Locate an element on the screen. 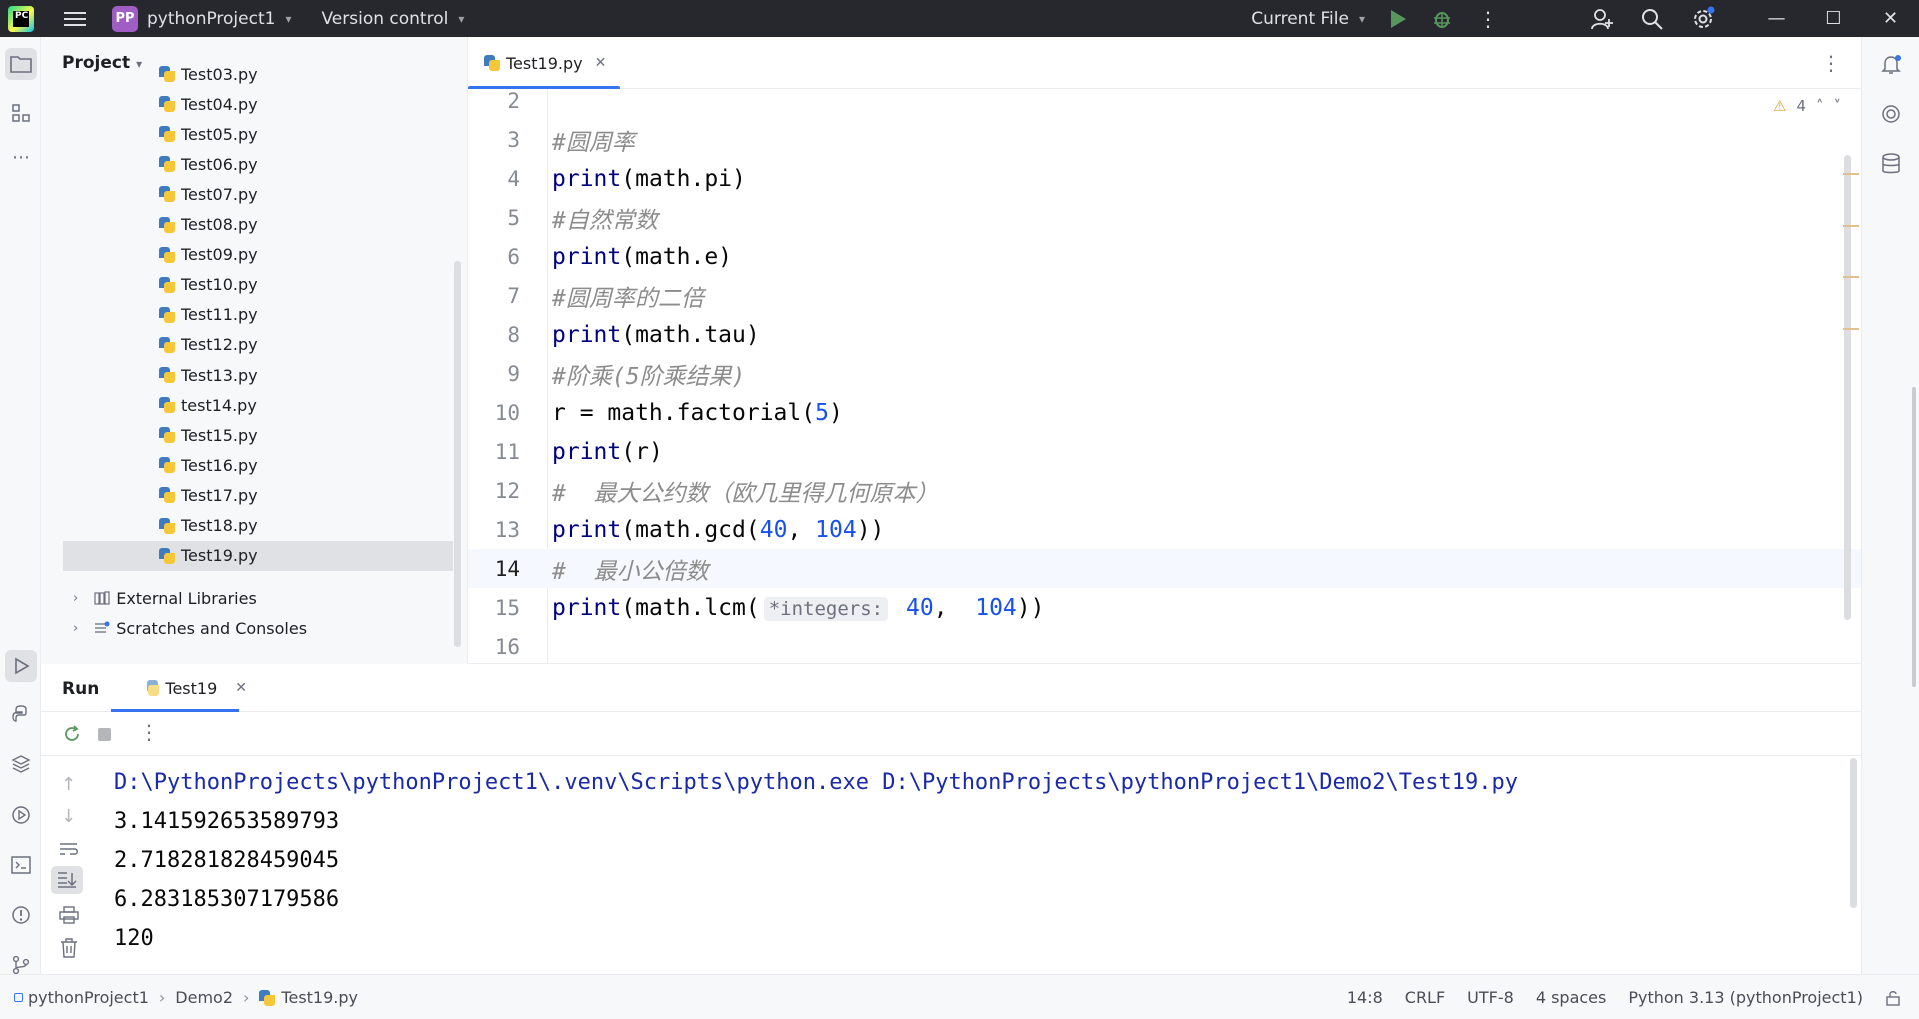 This screenshot has width=1919, height=1019. file-tree-item: Test08.py is located at coordinates (258, 225).